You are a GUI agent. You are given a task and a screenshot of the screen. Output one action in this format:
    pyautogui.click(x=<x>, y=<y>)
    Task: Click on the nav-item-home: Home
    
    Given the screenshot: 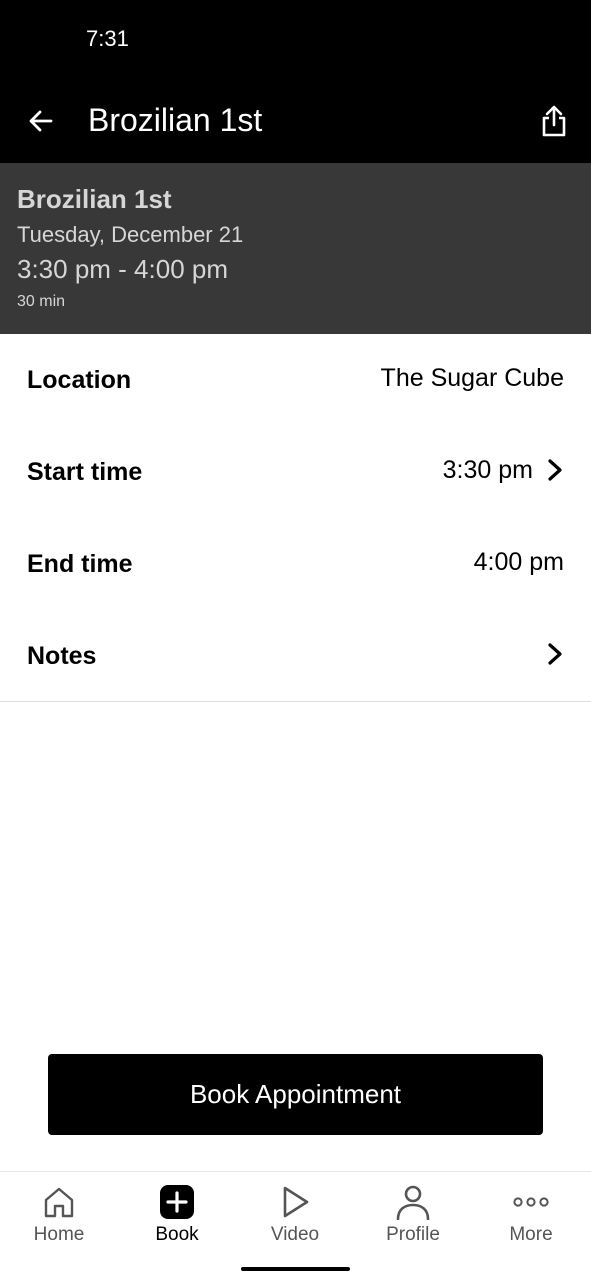 What is the action you would take?
    pyautogui.click(x=59, y=1222)
    